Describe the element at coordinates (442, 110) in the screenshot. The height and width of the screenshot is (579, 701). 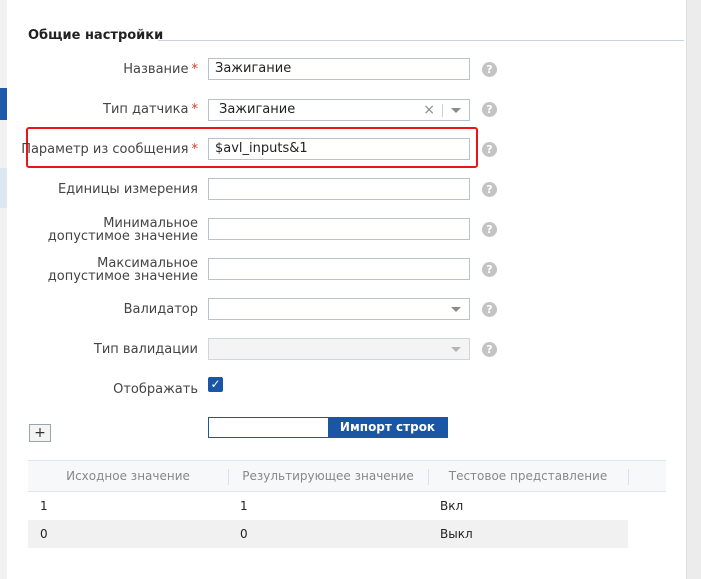
I see `select-separator` at that location.